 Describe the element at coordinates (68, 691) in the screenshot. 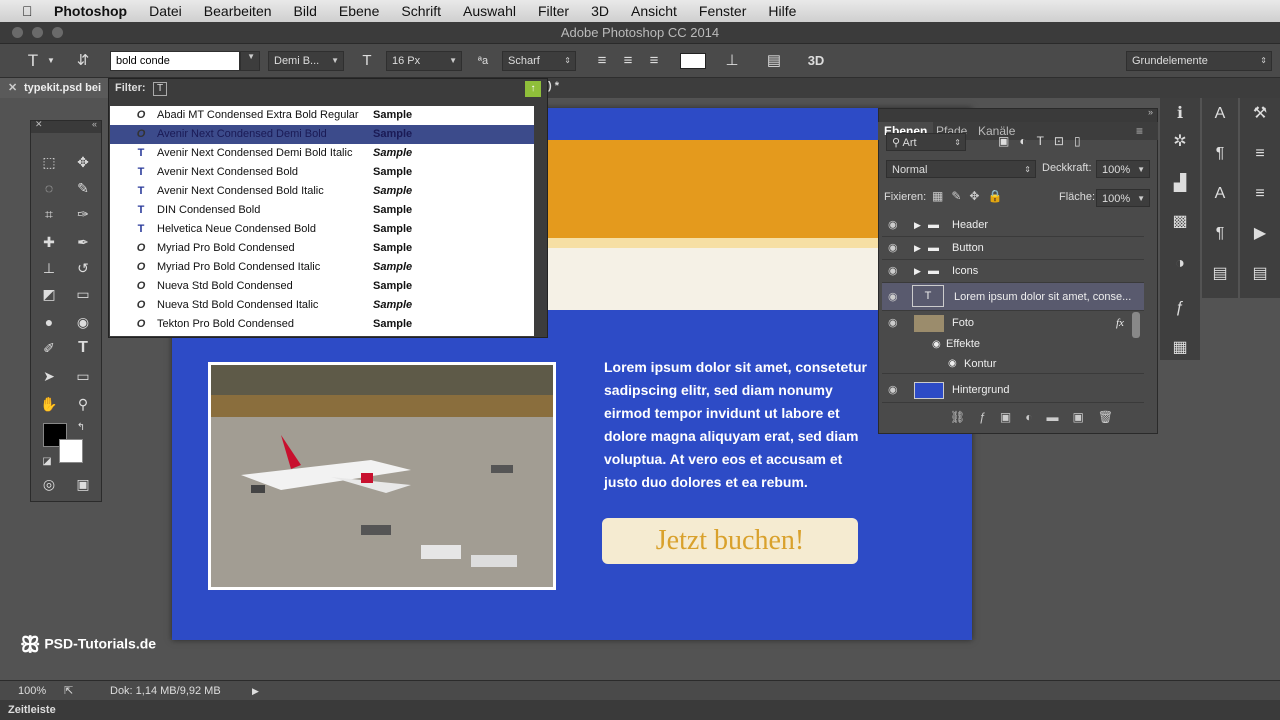

I see `export-icon: ⇱` at that location.